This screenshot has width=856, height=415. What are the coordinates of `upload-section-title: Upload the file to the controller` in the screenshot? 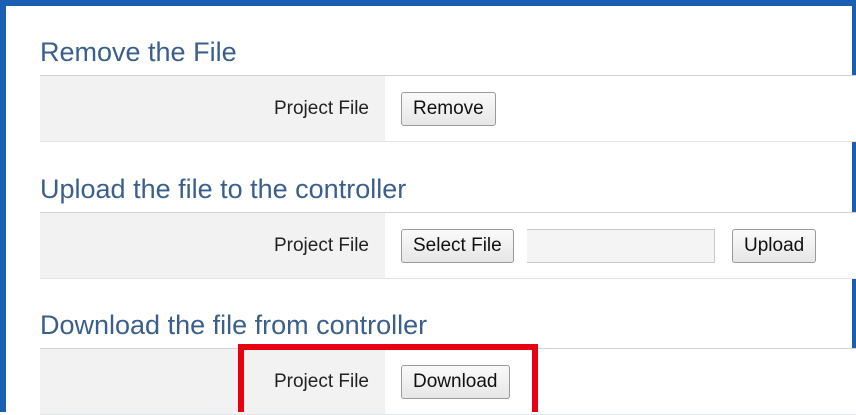 It's located at (223, 189).